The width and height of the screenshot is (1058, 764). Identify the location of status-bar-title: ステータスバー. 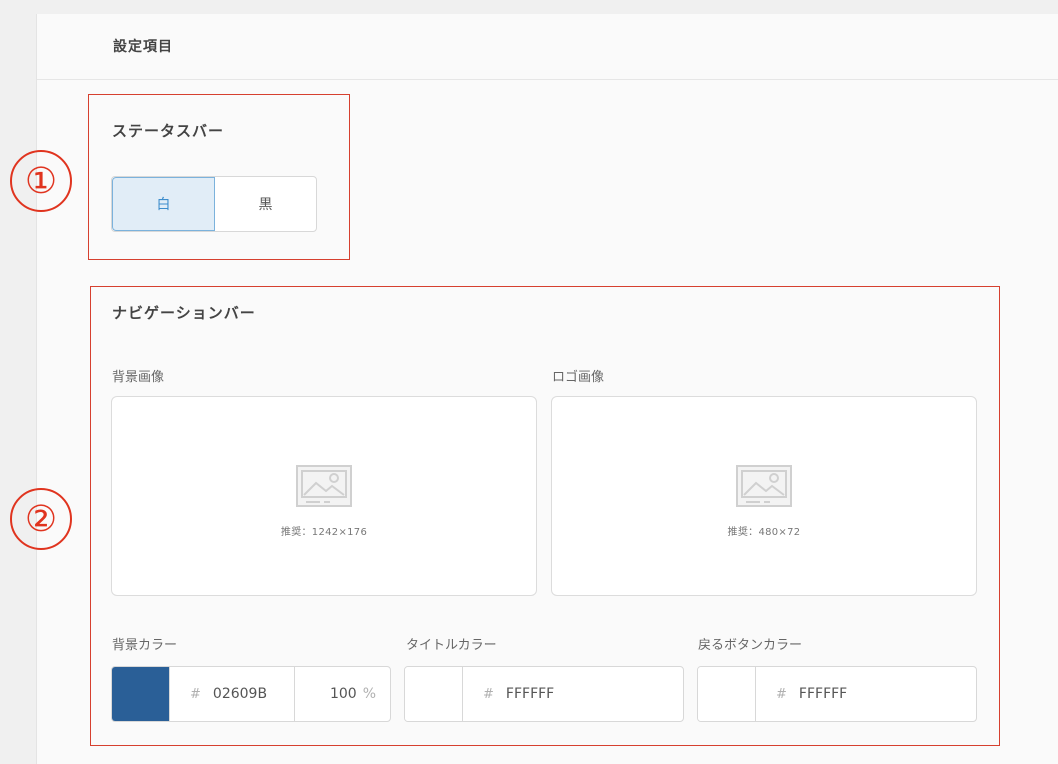
(168, 131).